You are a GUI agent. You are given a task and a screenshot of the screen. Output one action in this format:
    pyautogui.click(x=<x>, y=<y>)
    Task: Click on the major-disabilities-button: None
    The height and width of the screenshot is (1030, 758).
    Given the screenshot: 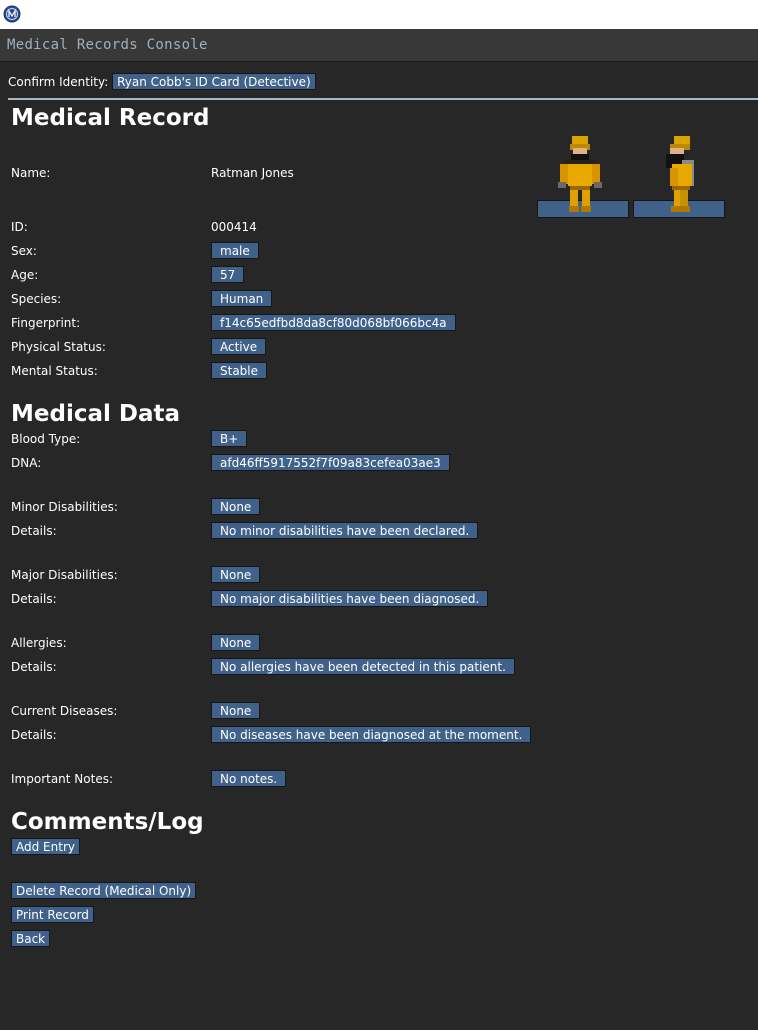 What is the action you would take?
    pyautogui.click(x=236, y=574)
    